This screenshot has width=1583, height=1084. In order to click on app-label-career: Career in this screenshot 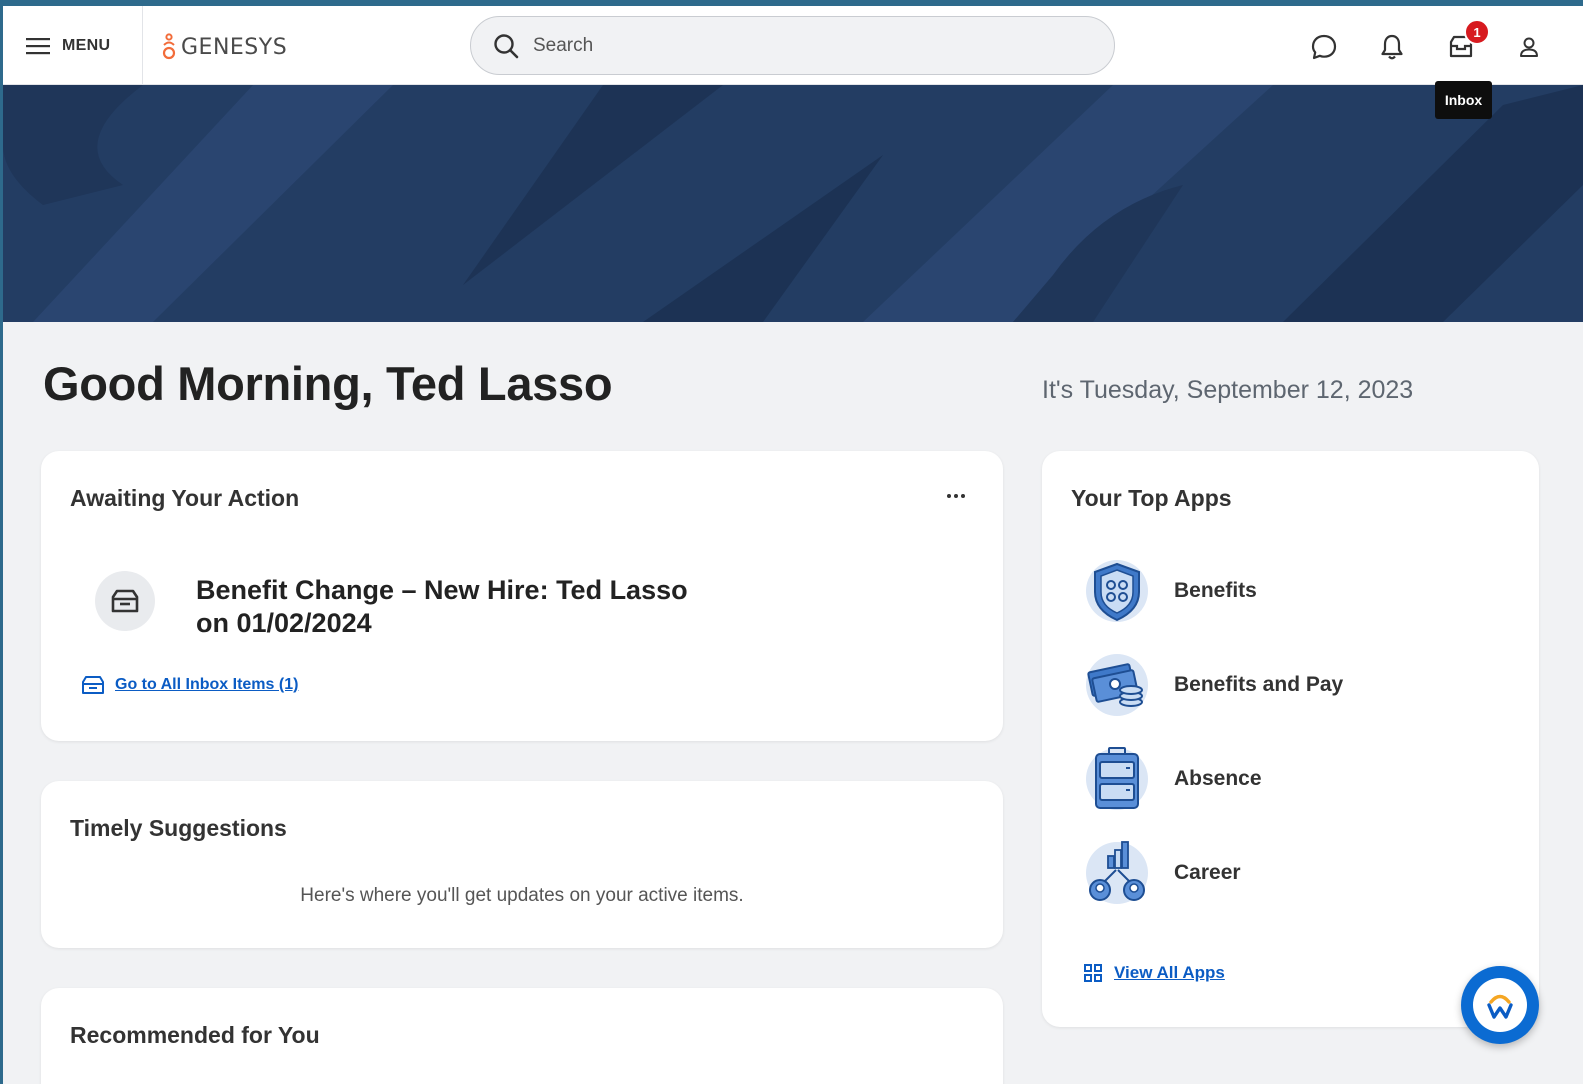, I will do `click(1207, 872)`.